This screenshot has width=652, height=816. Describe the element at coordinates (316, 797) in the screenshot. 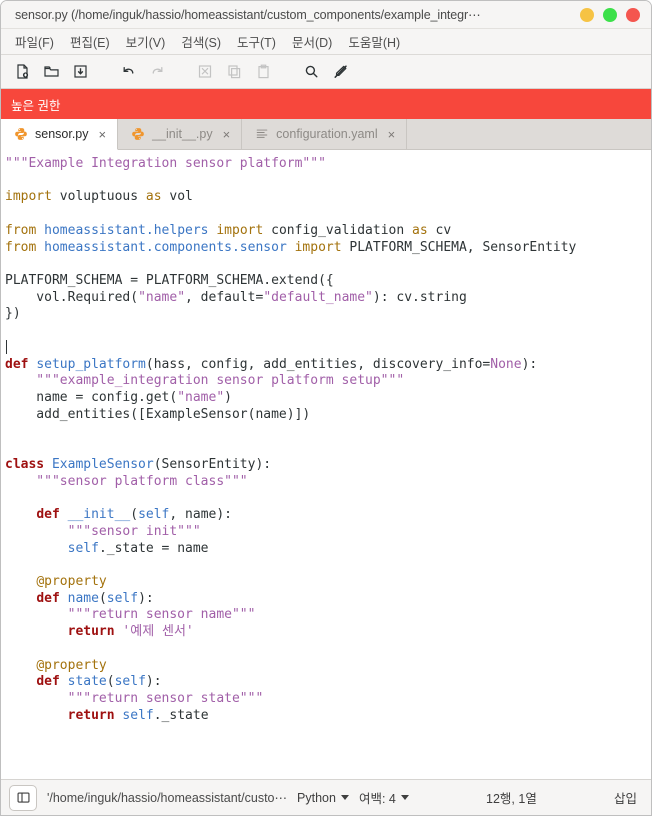

I see `language-label: Python` at that location.